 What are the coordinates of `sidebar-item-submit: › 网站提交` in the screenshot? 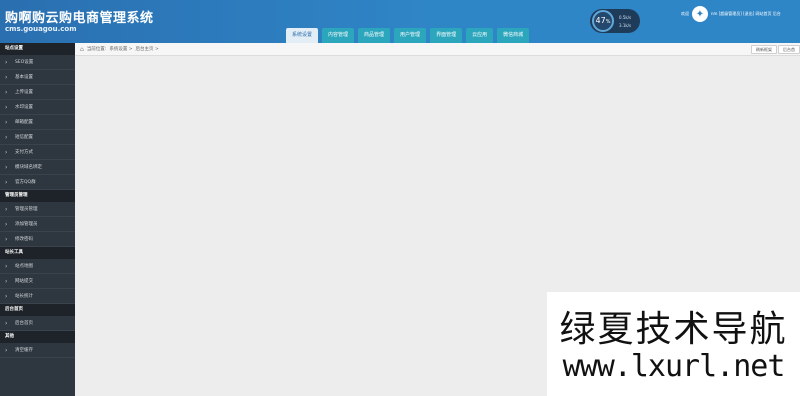 It's located at (37, 281).